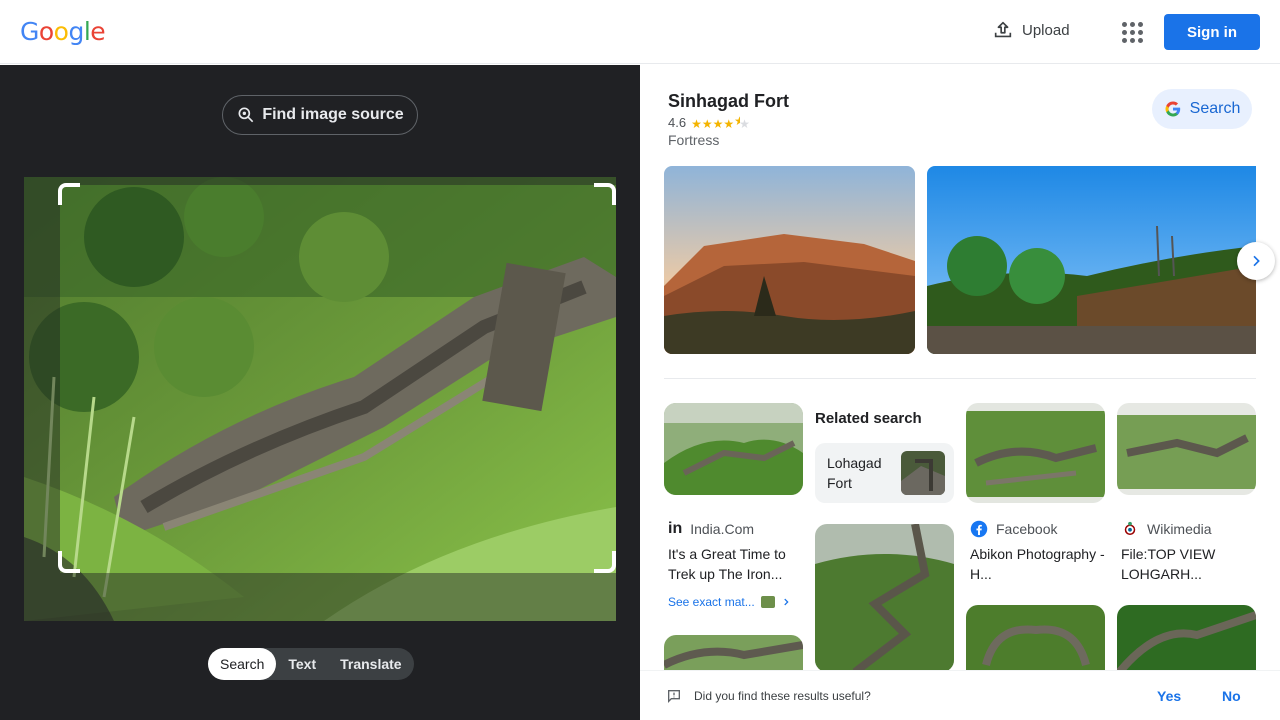 This screenshot has height=720, width=1280. Describe the element at coordinates (29, 31) in the screenshot. I see `logo-letter: G` at that location.